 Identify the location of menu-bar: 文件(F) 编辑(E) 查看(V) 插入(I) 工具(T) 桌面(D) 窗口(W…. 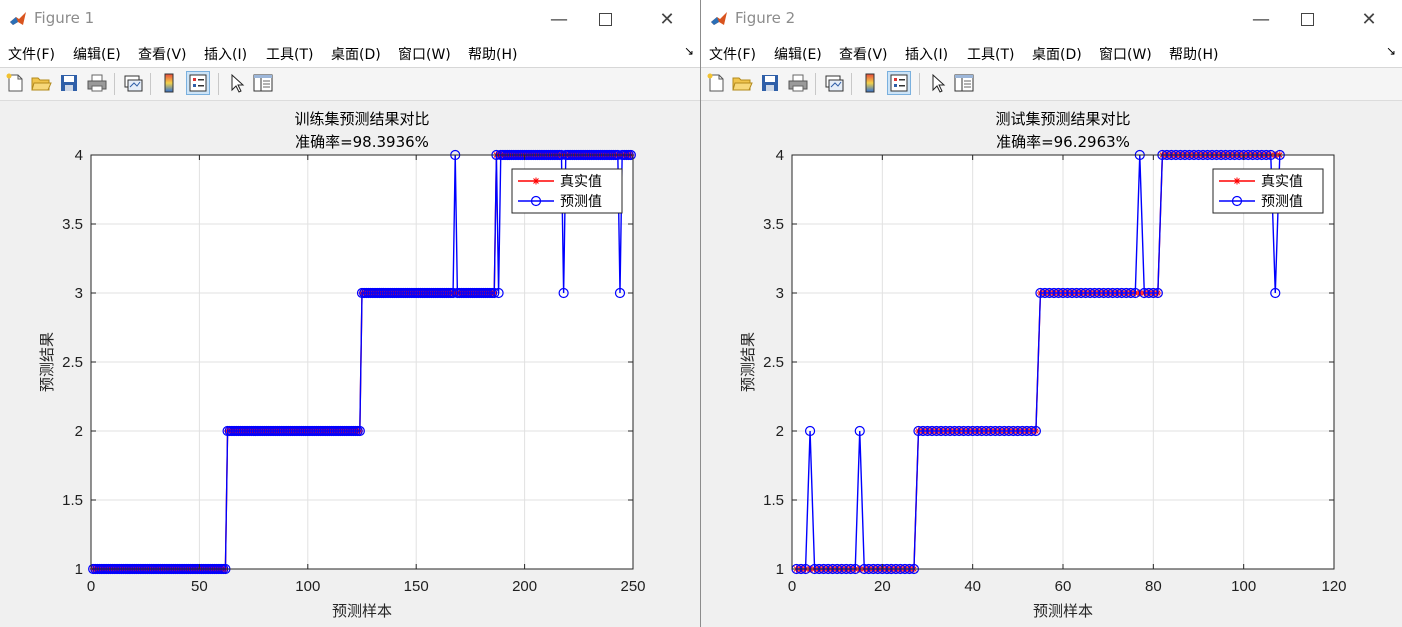
(350, 53).